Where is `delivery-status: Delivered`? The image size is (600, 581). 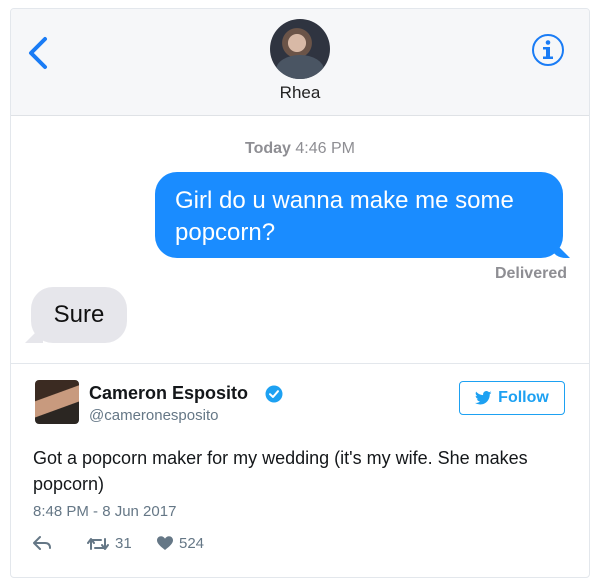 delivery-status: Delivered is located at coordinates (530, 273).